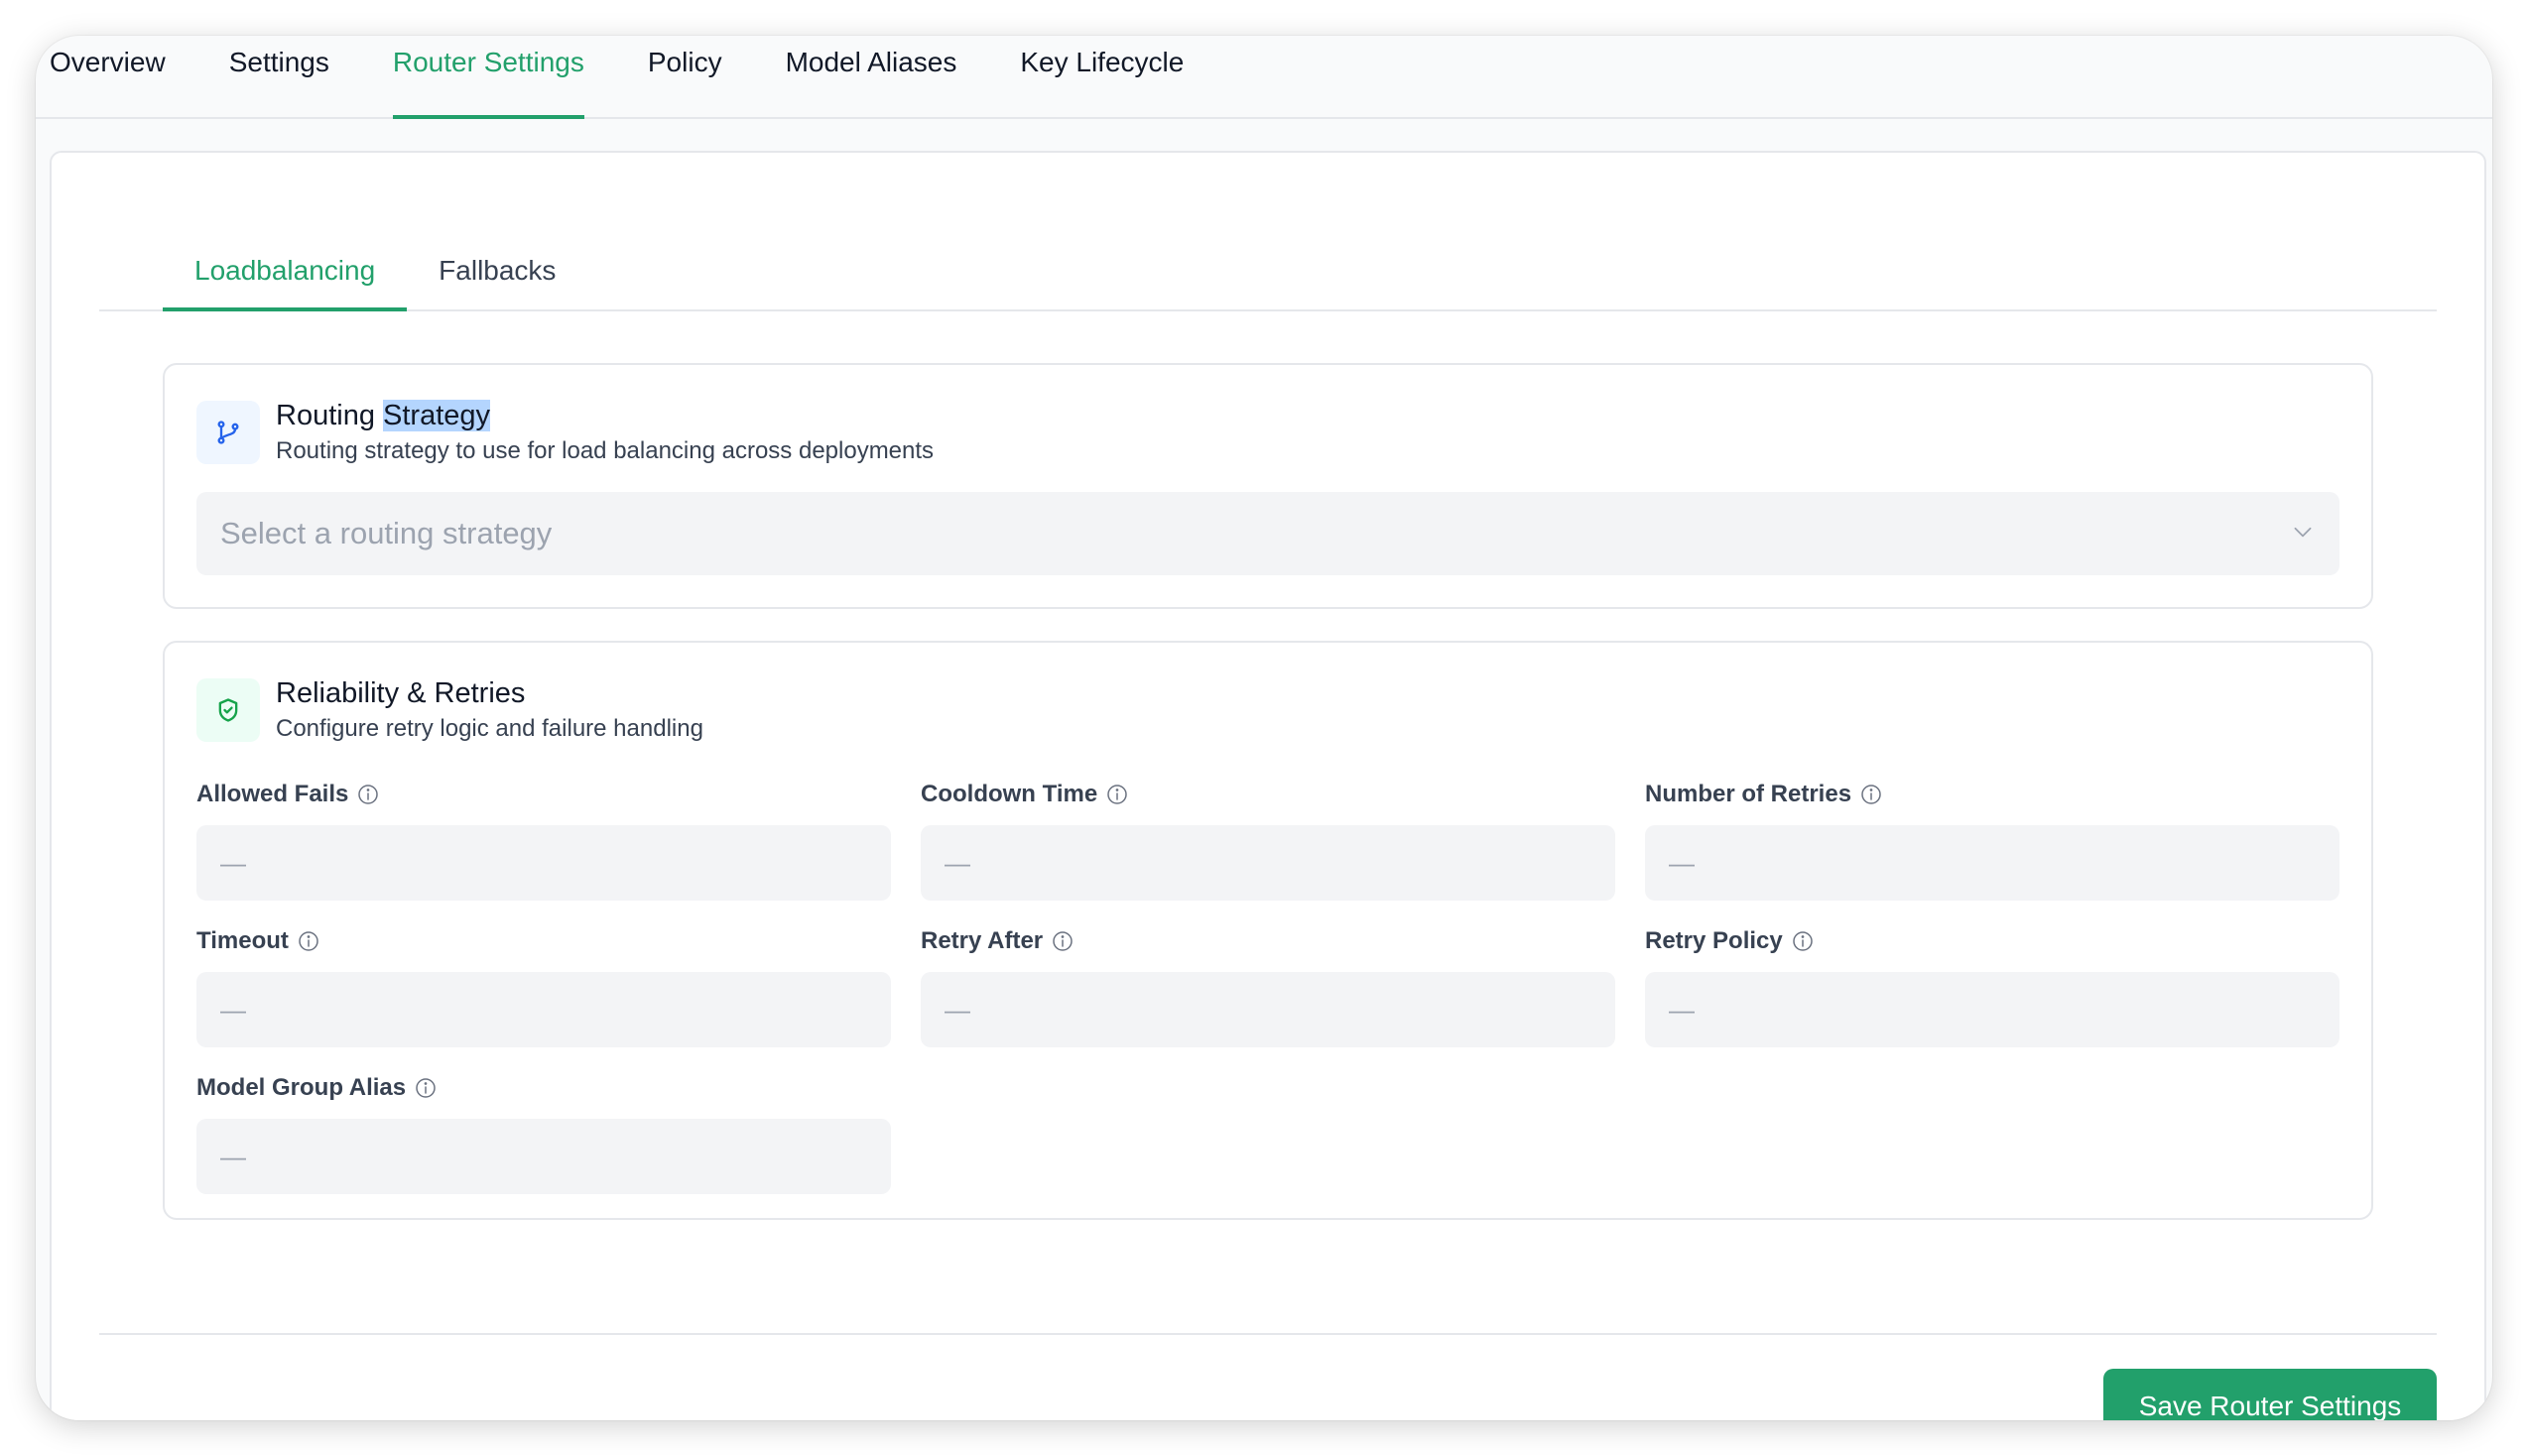 This screenshot has height=1456, width=2528. What do you see at coordinates (1268, 1009) in the screenshot?
I see `retry-after-input: —` at bounding box center [1268, 1009].